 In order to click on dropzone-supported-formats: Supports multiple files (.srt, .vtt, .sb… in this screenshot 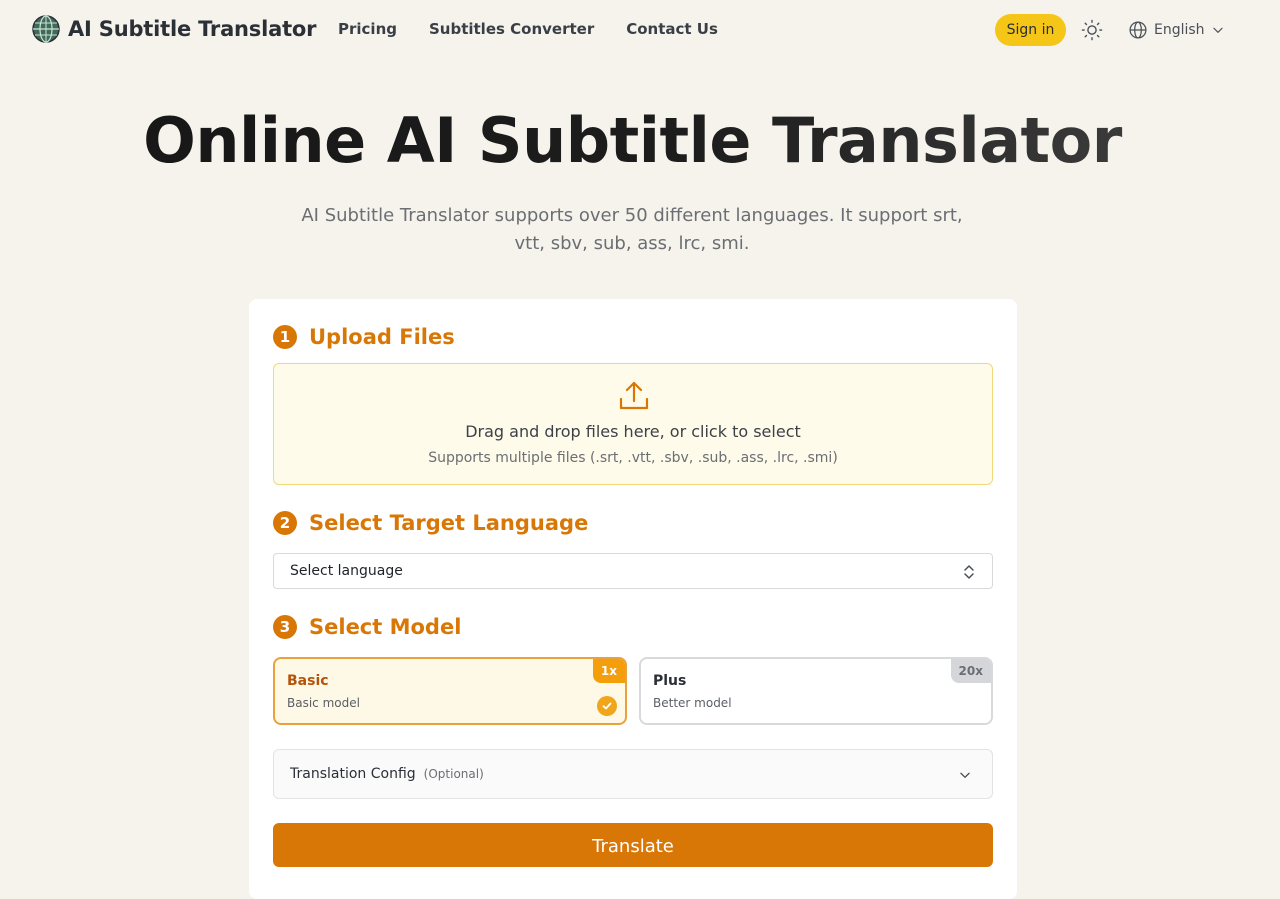, I will do `click(633, 458)`.